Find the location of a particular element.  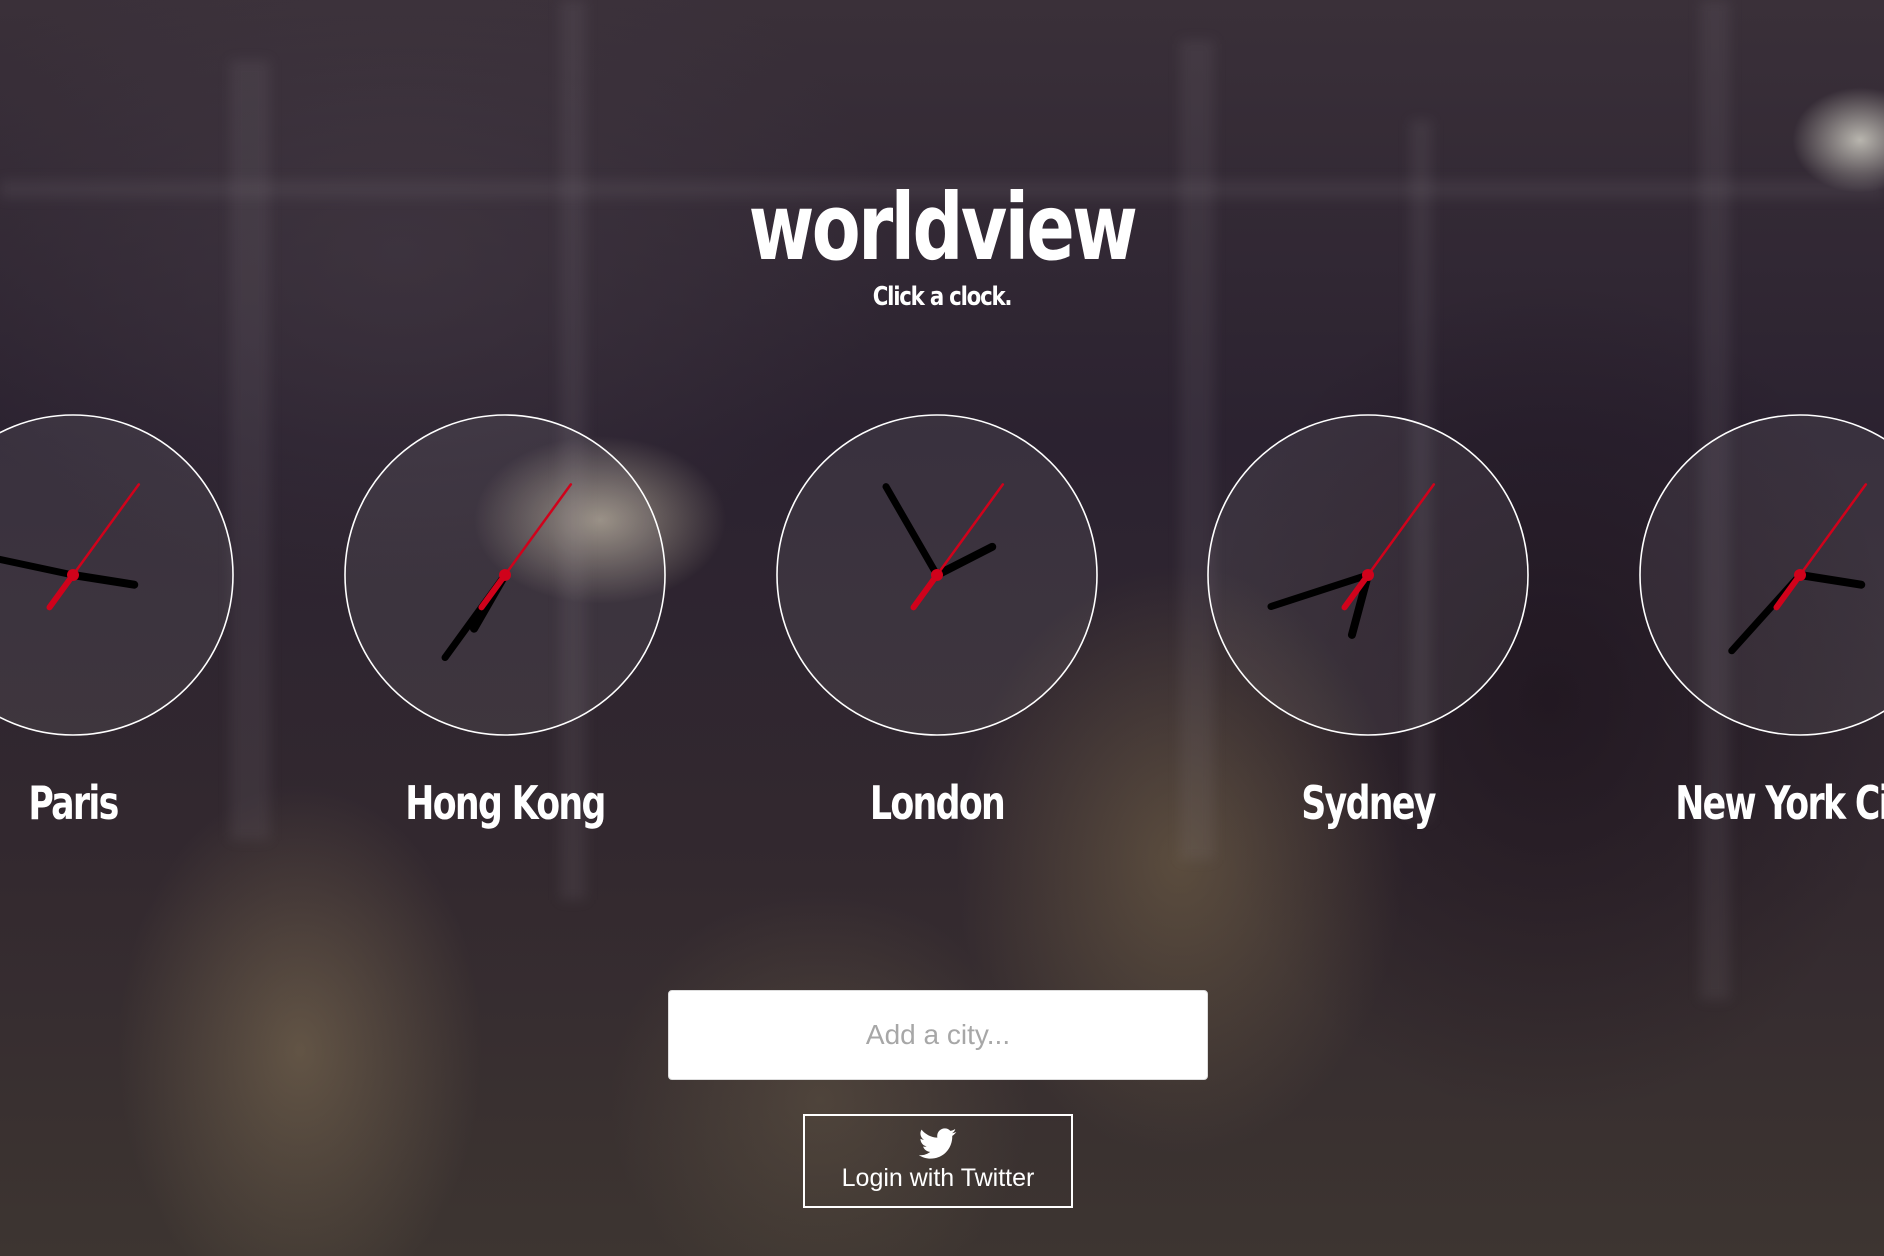

clock-hong-kong: Hong Kong is located at coordinates (505, 622).